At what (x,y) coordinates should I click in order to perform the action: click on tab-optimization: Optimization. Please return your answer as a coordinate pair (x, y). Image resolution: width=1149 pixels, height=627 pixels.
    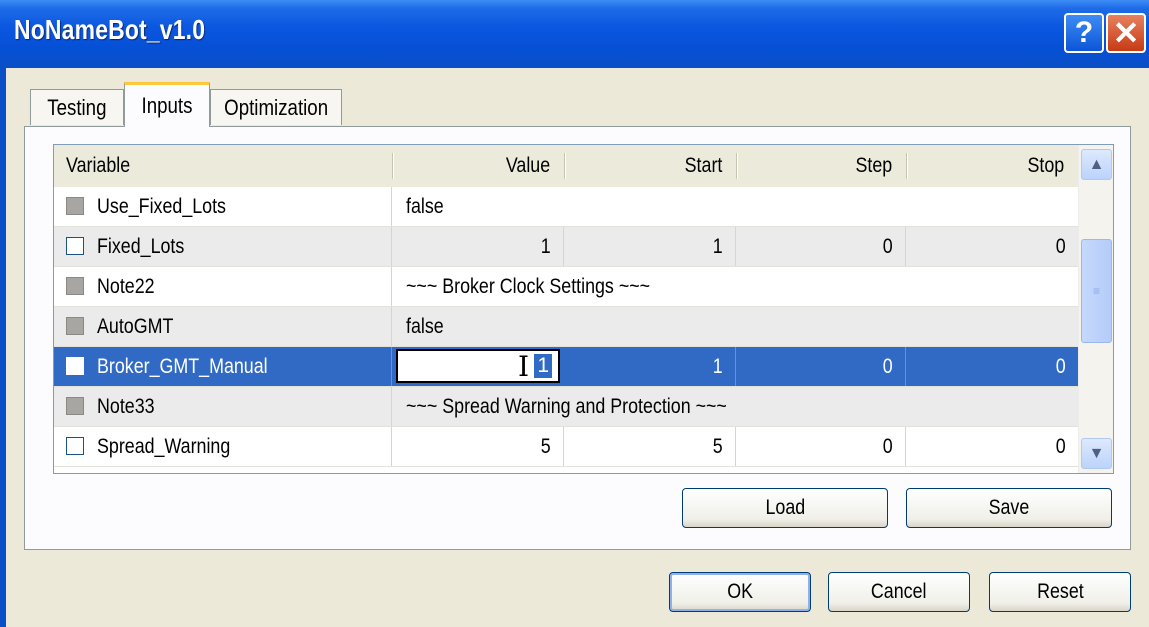
    Looking at the image, I should click on (276, 107).